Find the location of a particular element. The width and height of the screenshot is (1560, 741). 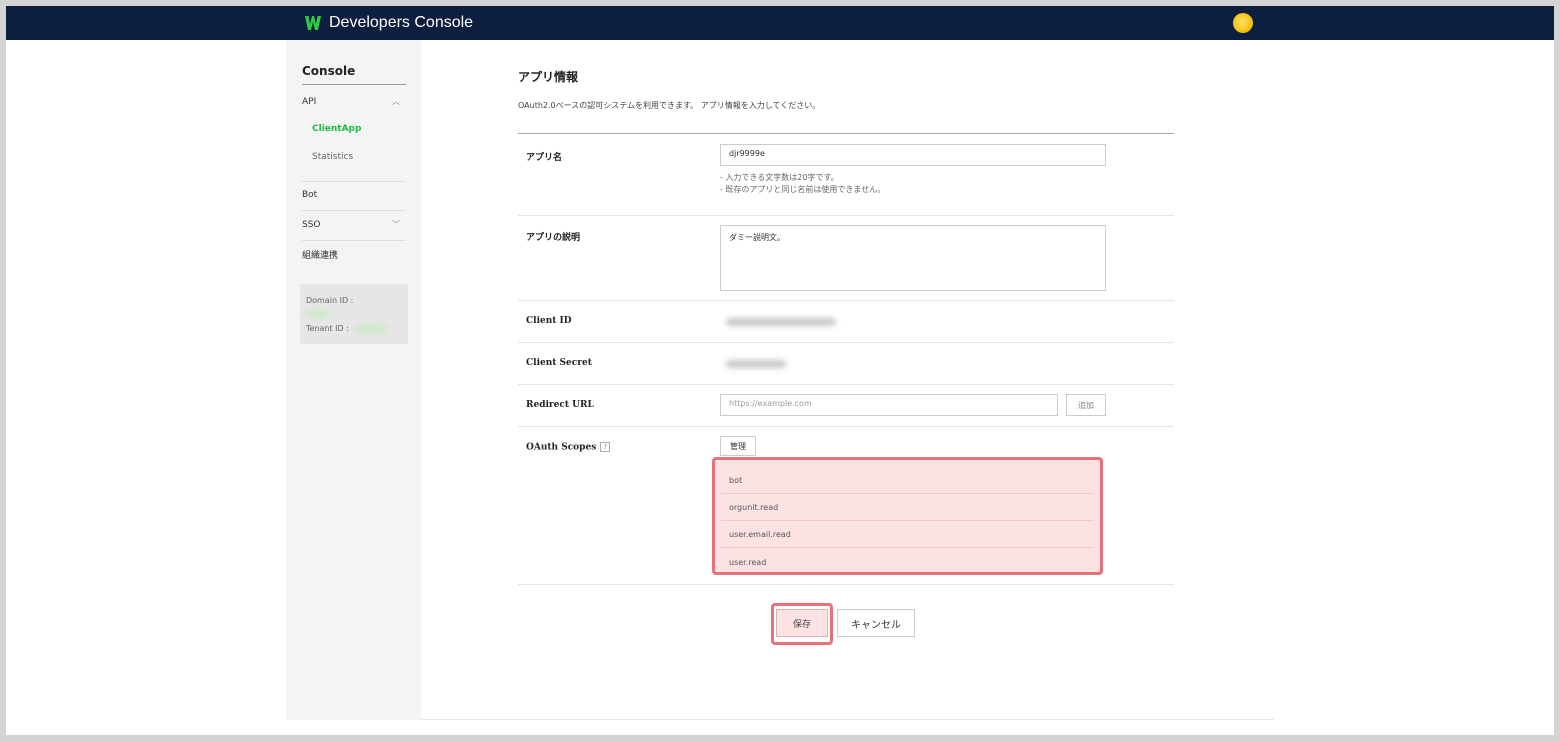

page-title: アプリ情報 is located at coordinates (548, 77).